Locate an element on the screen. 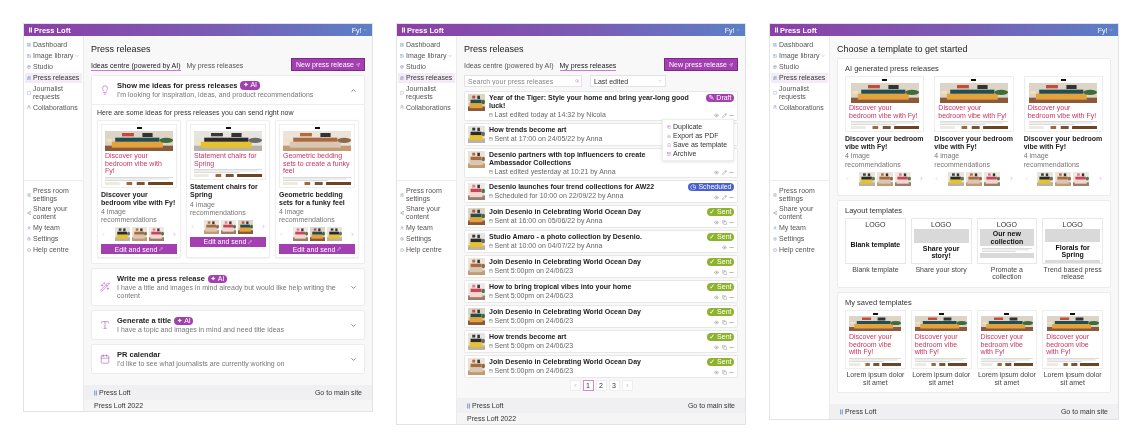 The width and height of the screenshot is (1139, 439). search-icon is located at coordinates (577, 80).